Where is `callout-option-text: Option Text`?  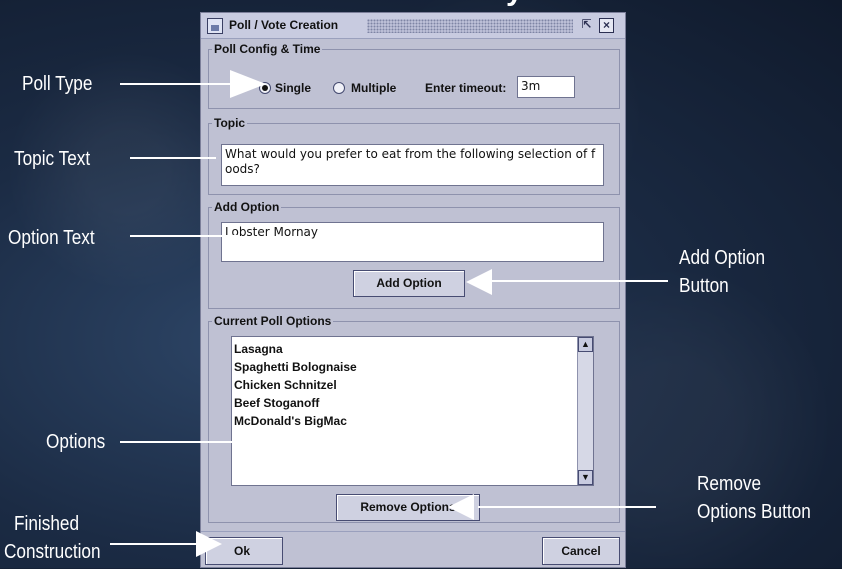
callout-option-text: Option Text is located at coordinates (51, 238).